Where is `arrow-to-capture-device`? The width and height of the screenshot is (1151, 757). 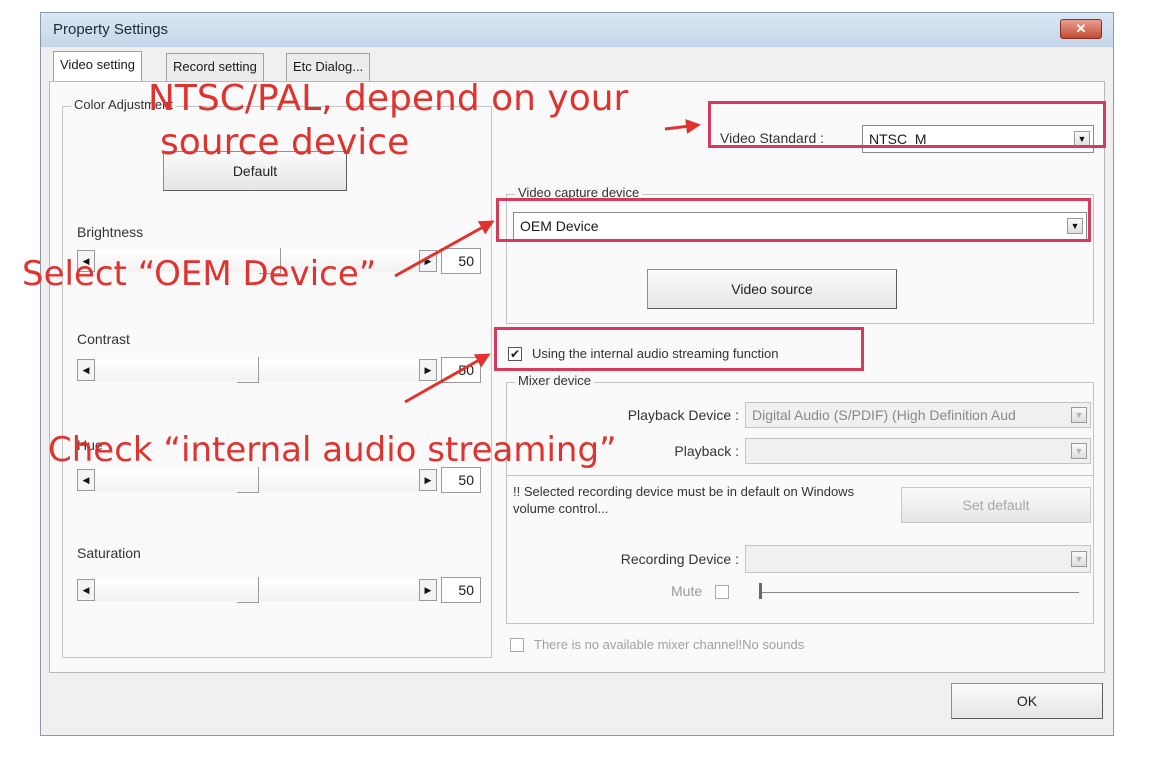 arrow-to-capture-device is located at coordinates (444, 249).